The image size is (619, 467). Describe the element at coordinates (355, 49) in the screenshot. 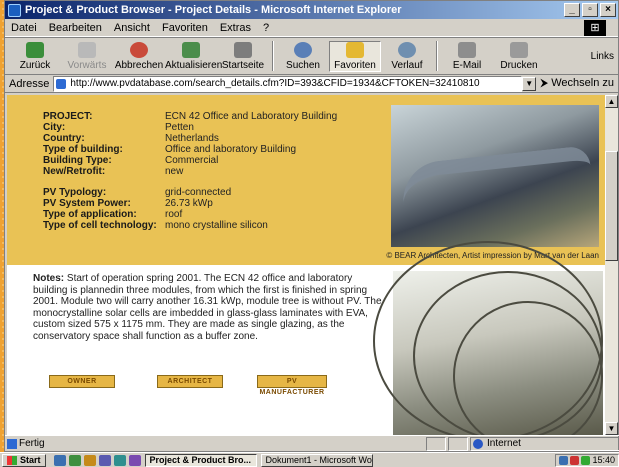

I see `favorites-icon` at that location.